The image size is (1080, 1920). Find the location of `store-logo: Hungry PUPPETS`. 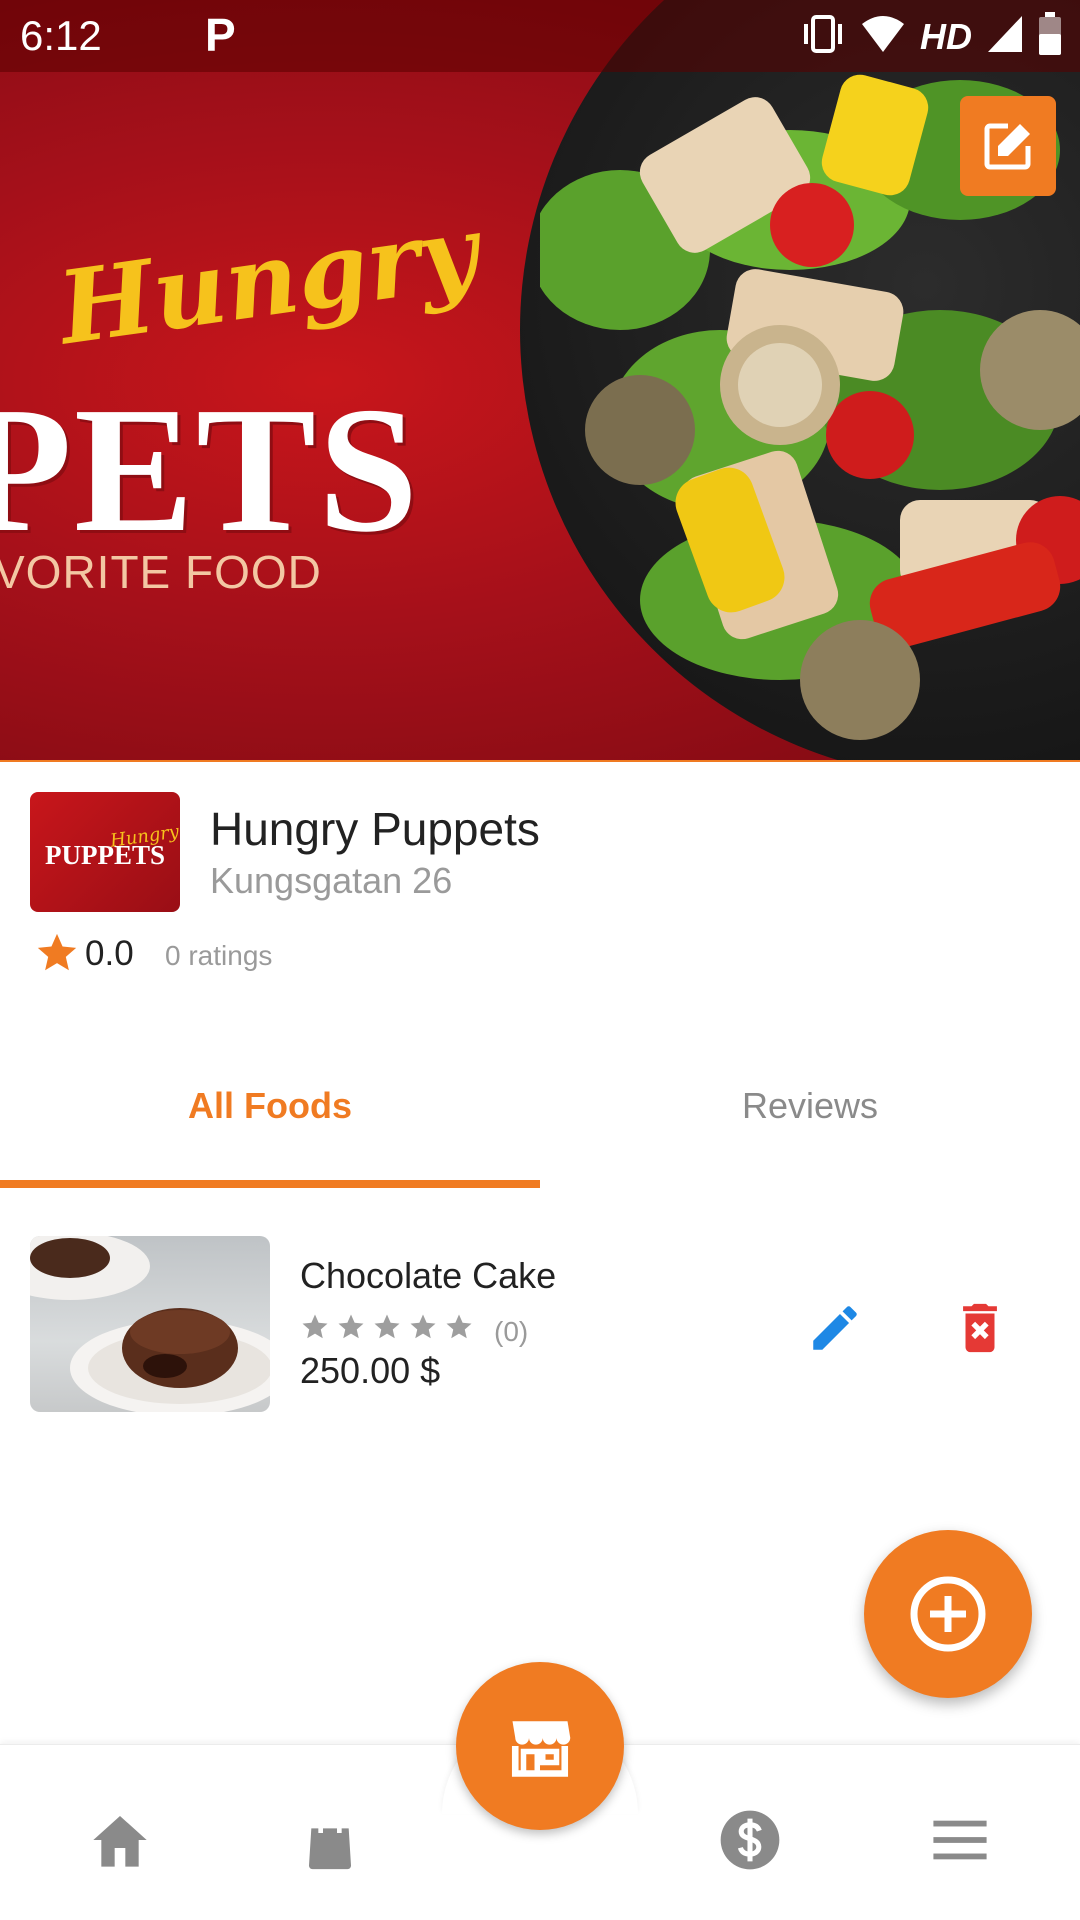

store-logo: Hungry PUPPETS is located at coordinates (105, 852).